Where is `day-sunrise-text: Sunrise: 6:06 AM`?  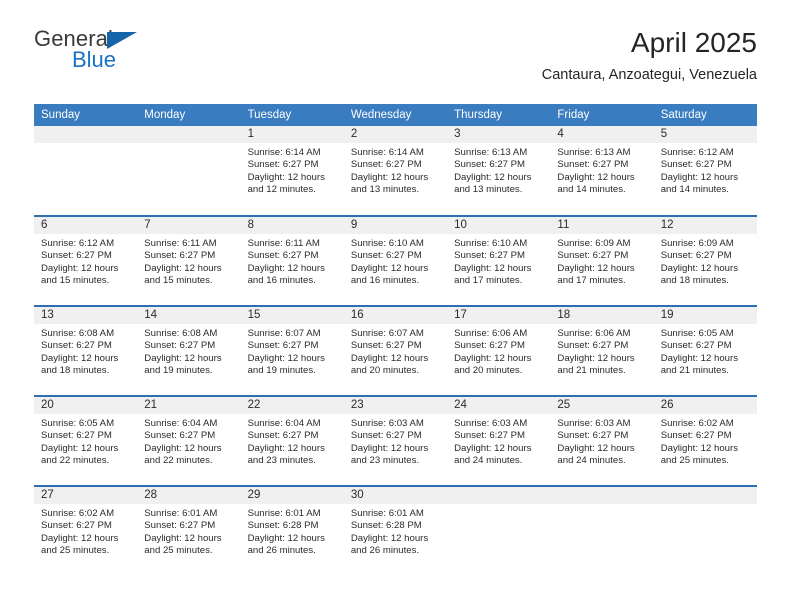 day-sunrise-text: Sunrise: 6:06 AM is located at coordinates (491, 333).